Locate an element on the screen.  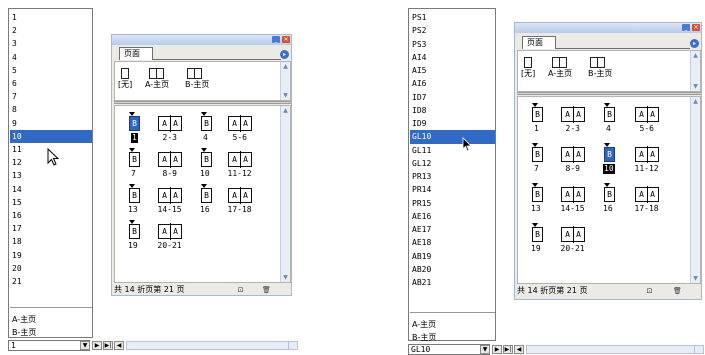
list-item: PS1 is located at coordinates (452, 17).